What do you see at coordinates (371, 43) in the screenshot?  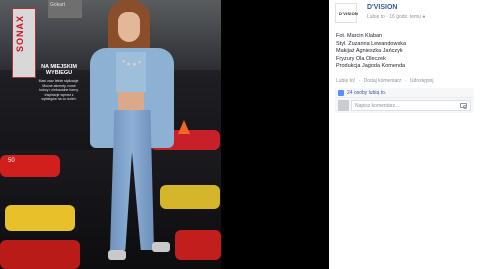 I see `caption-line: Styl. Zuzanna Lewandowska` at bounding box center [371, 43].